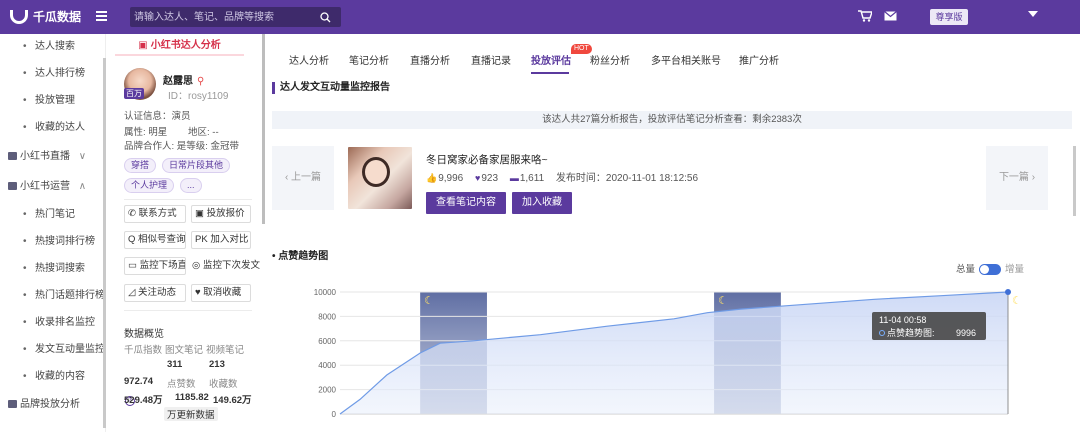  What do you see at coordinates (309, 59) in the screenshot?
I see `tab-talent-analysis: 达人分析` at bounding box center [309, 59].